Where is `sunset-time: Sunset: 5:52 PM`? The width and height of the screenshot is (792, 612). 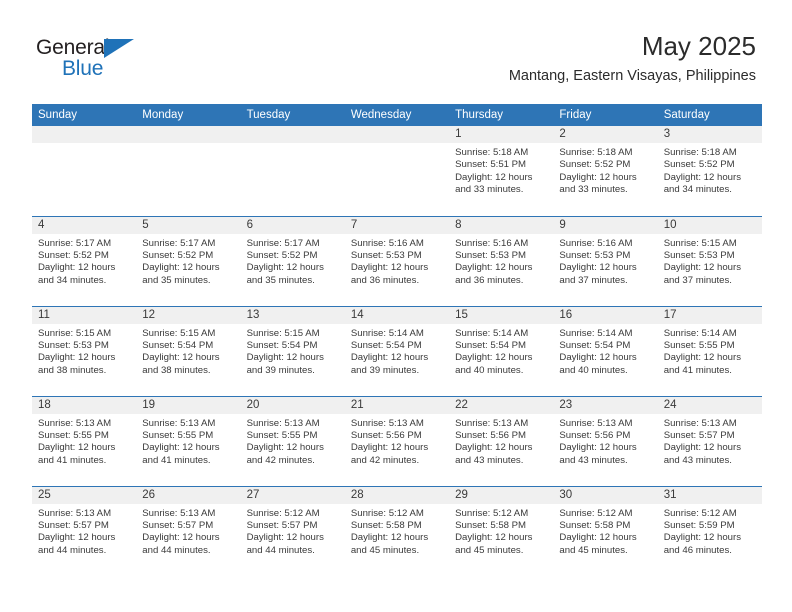 sunset-time: Sunset: 5:52 PM is located at coordinates (595, 165).